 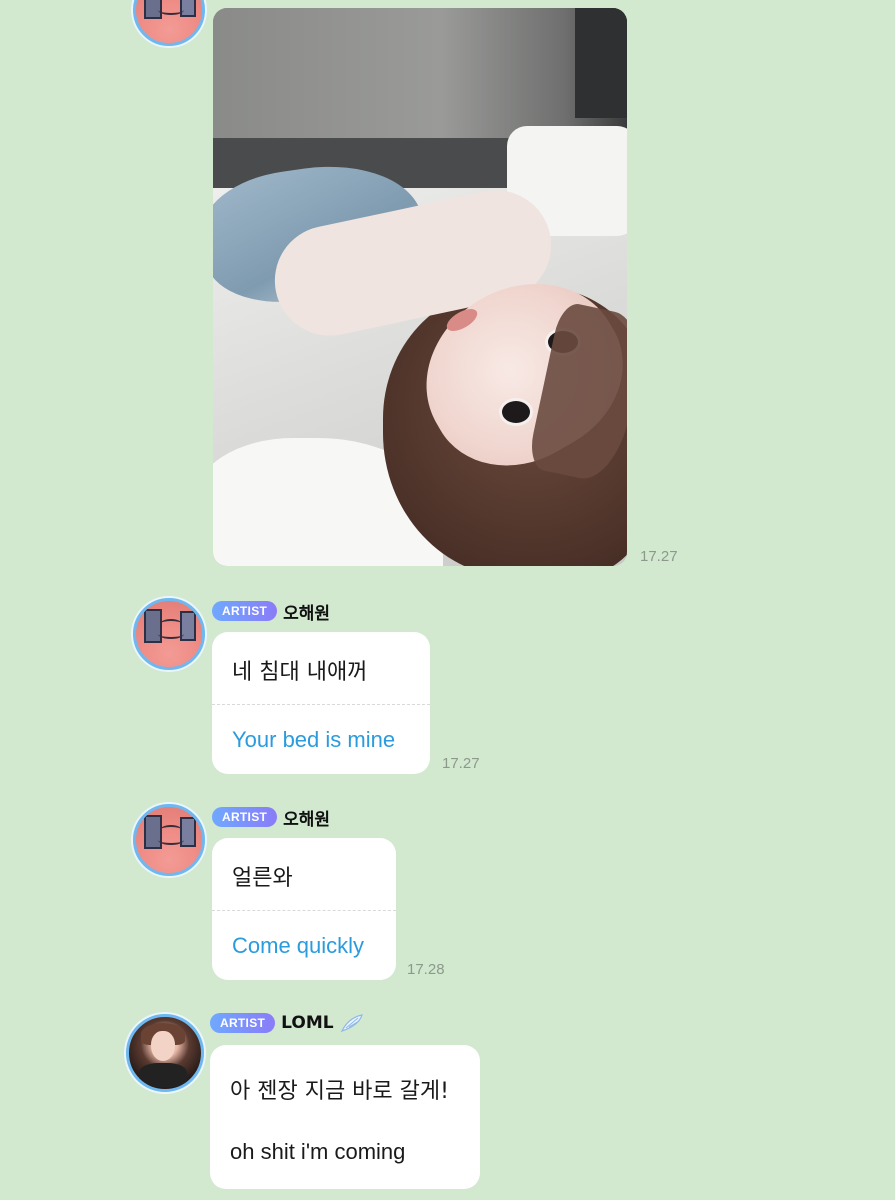 What do you see at coordinates (262, 878) in the screenshot?
I see `original-text: 얼른와` at bounding box center [262, 878].